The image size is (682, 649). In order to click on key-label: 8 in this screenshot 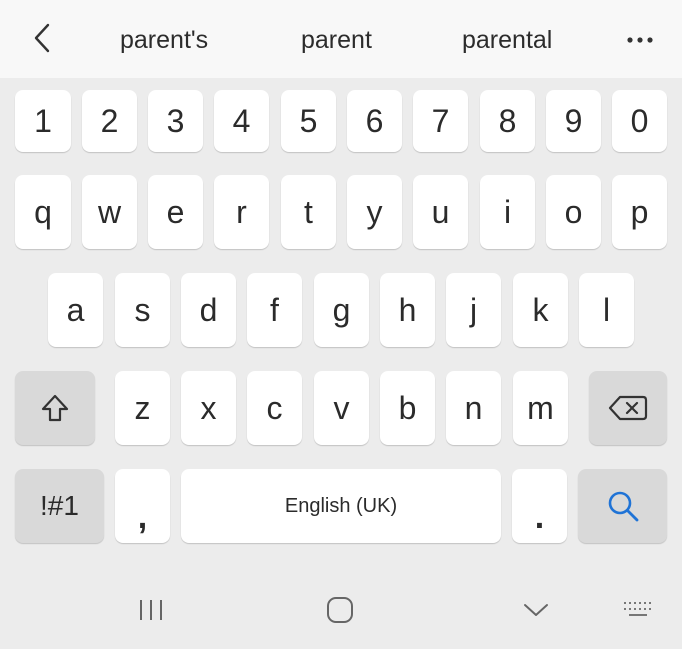, I will do `click(507, 120)`.